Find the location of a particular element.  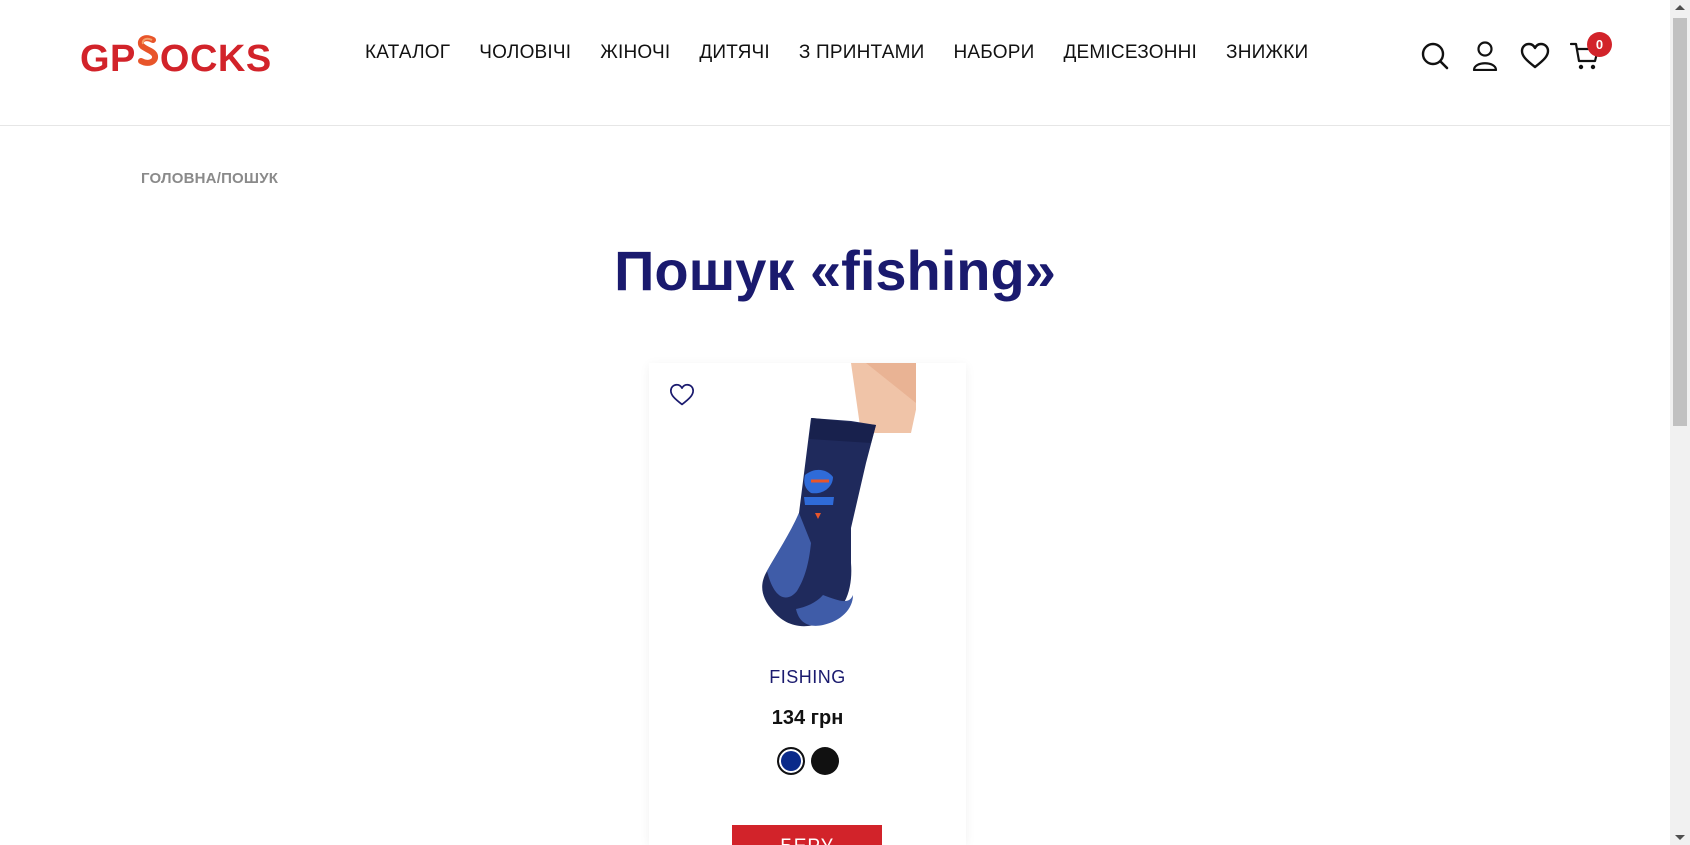

nav-item-prints: З ПРИНТАМИ is located at coordinates (862, 53).